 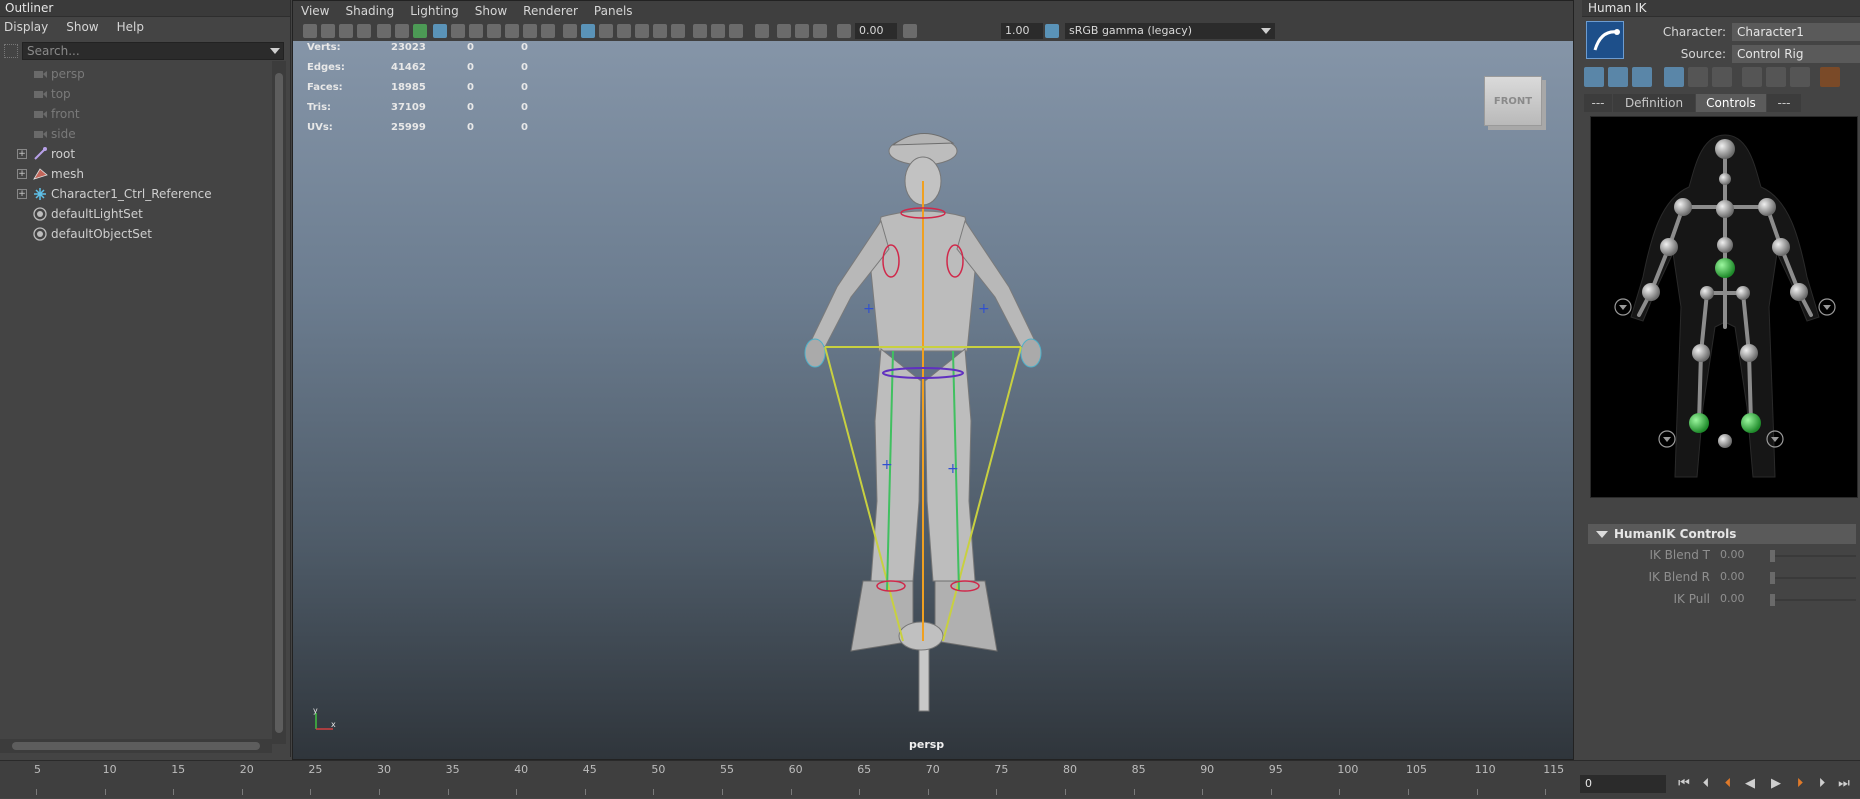 I want to click on selection-icon, so click(x=1642, y=77).